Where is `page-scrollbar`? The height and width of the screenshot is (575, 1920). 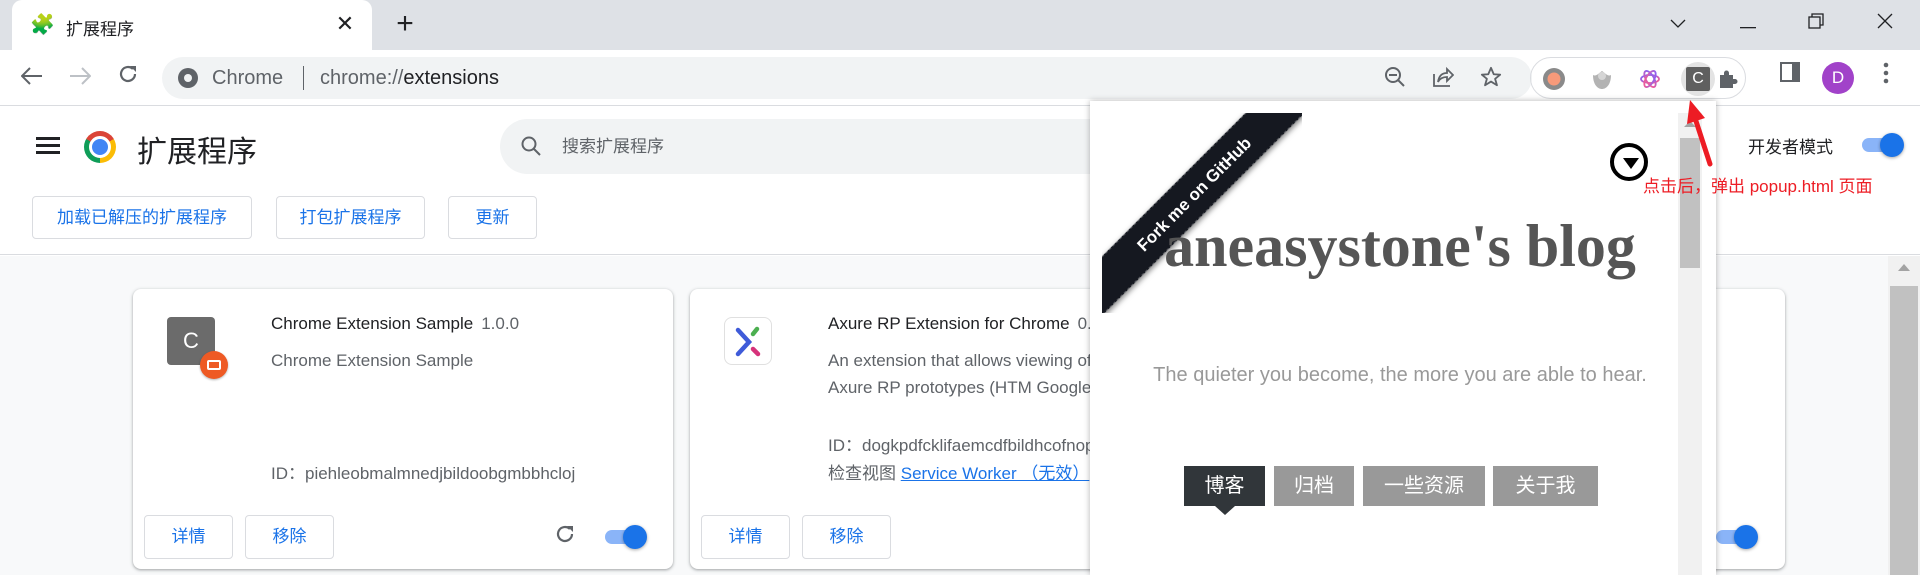
page-scrollbar is located at coordinates (1904, 415).